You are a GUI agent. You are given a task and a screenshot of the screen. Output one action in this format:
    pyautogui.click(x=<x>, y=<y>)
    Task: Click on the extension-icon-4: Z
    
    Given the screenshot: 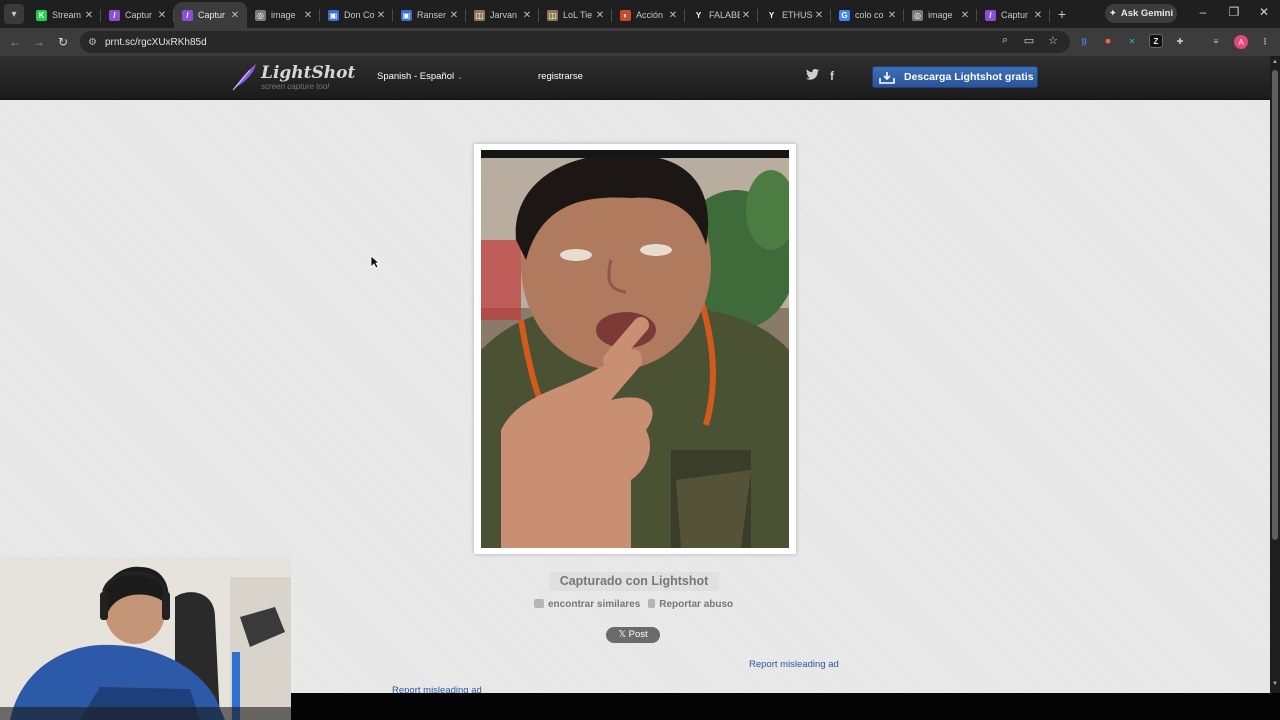 What is the action you would take?
    pyautogui.click(x=1156, y=41)
    